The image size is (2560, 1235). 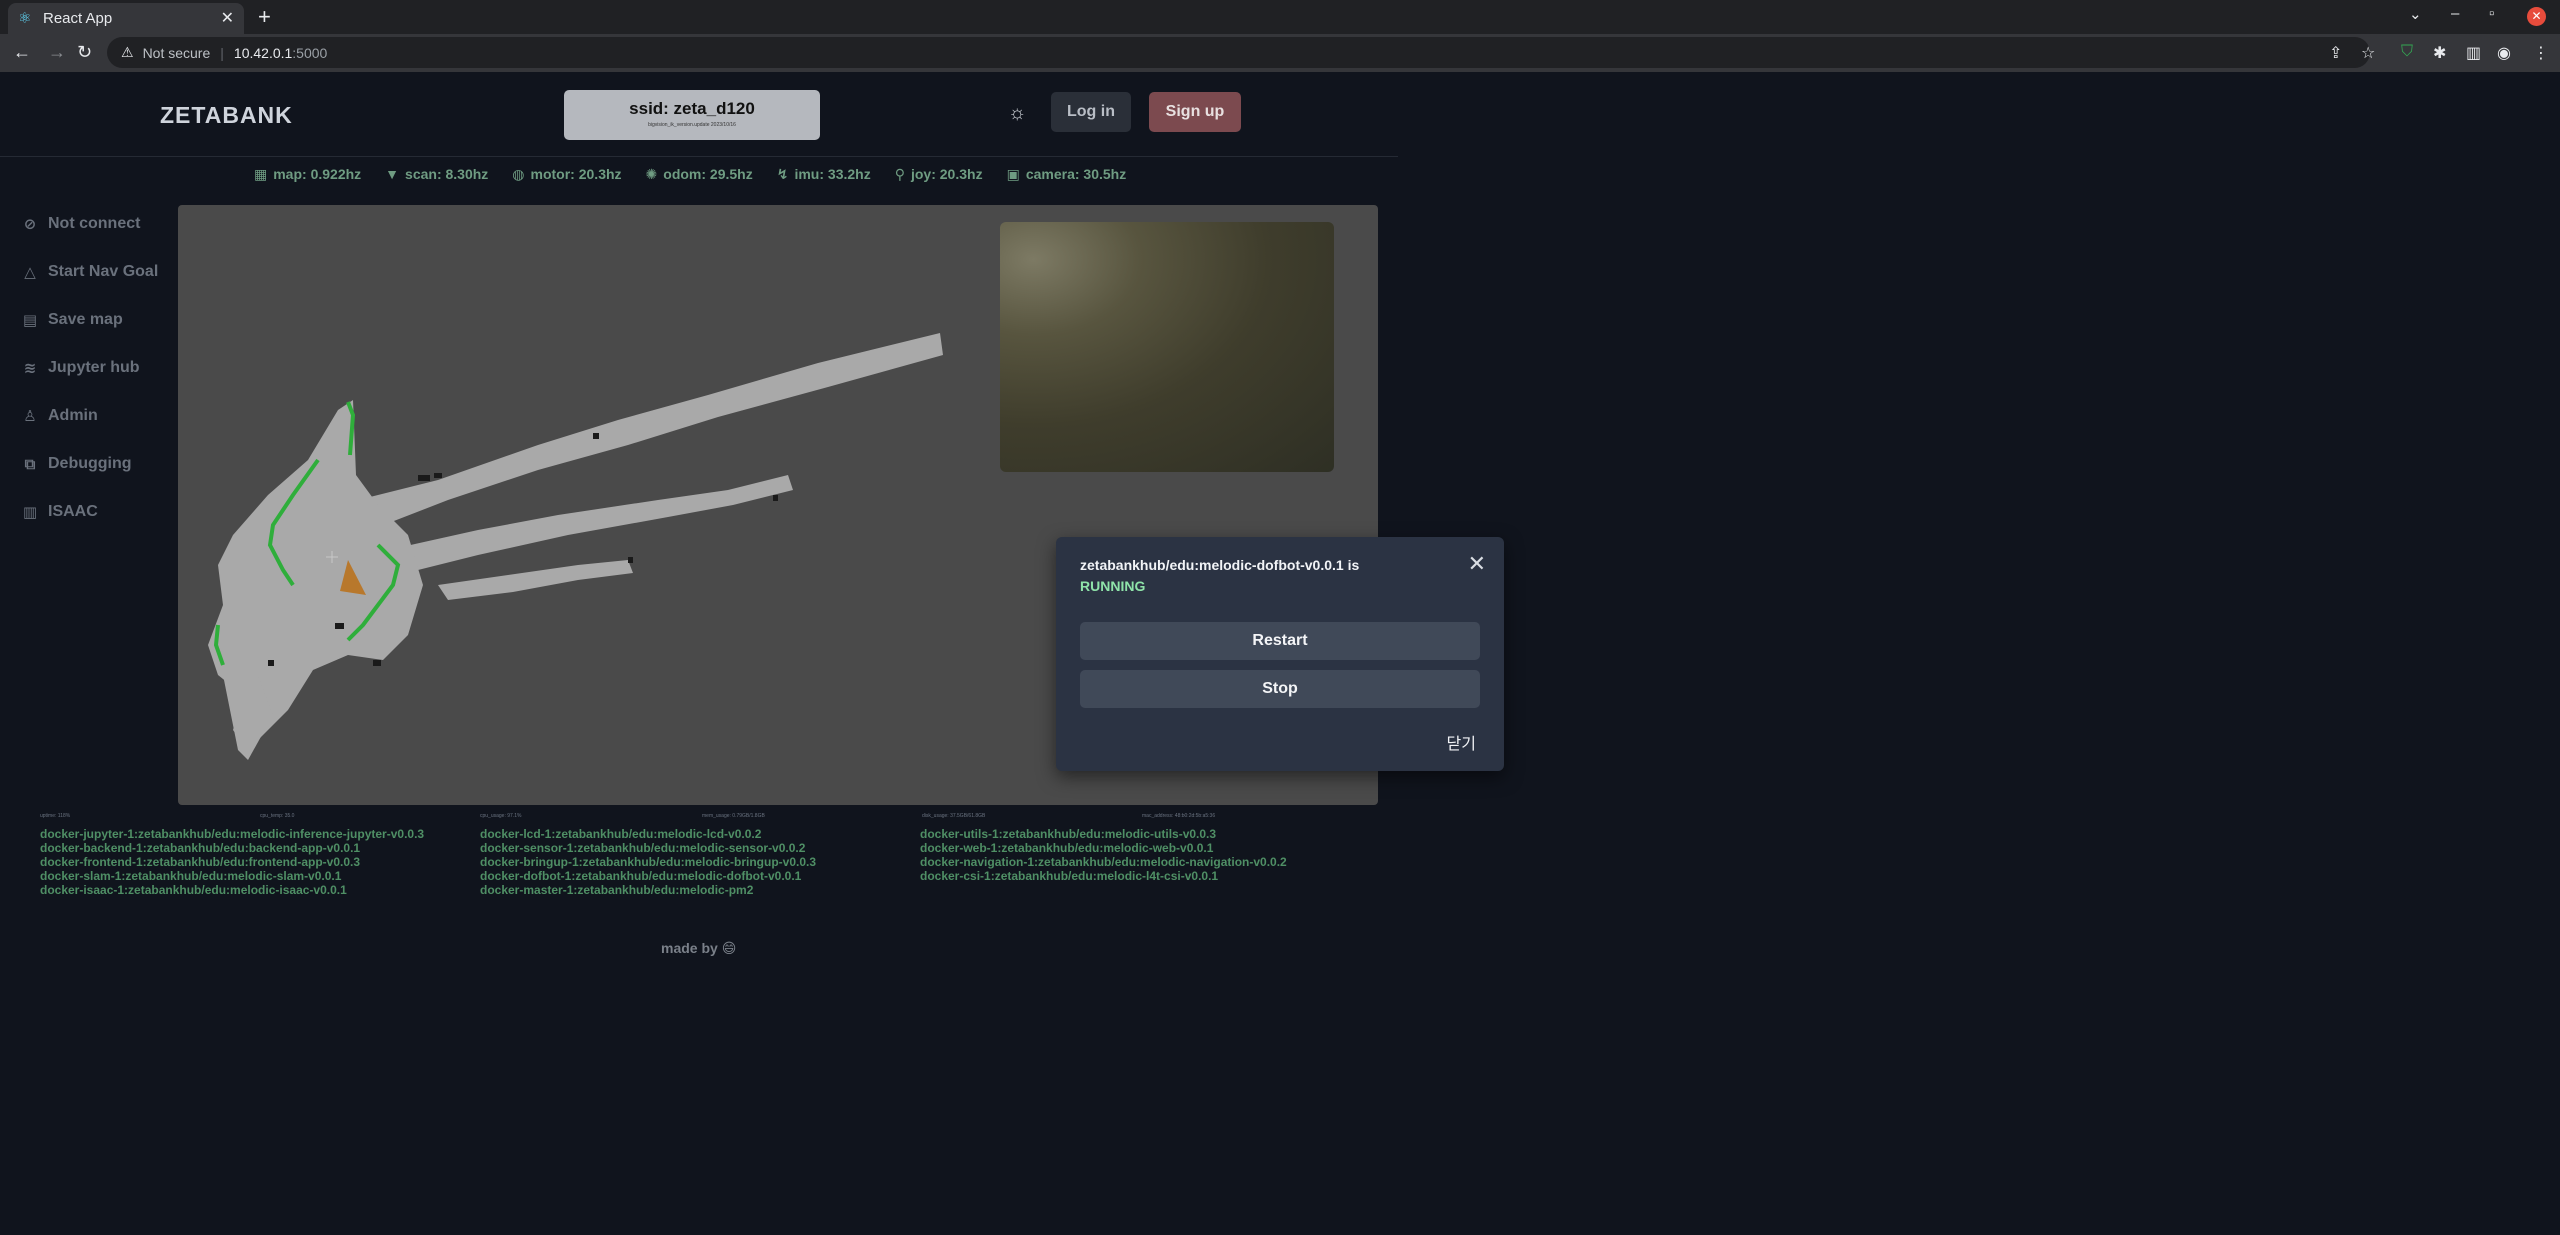 I want to click on browser-tab-bar: ⚛ React App ✕ + ⌄ – ▫ ✕, so click(x=1280, y=17).